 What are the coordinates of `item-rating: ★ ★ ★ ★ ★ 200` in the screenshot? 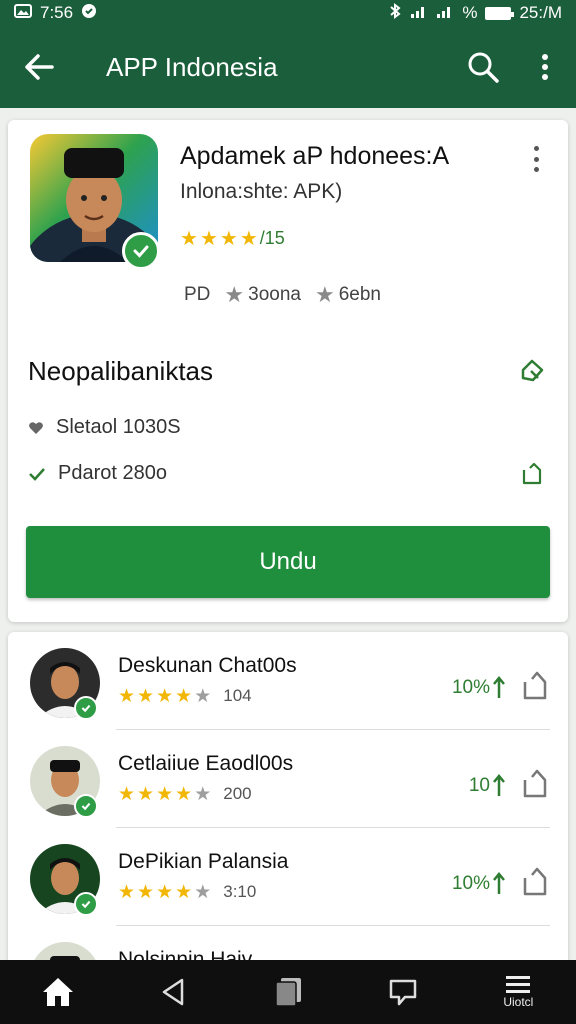 It's located at (185, 794).